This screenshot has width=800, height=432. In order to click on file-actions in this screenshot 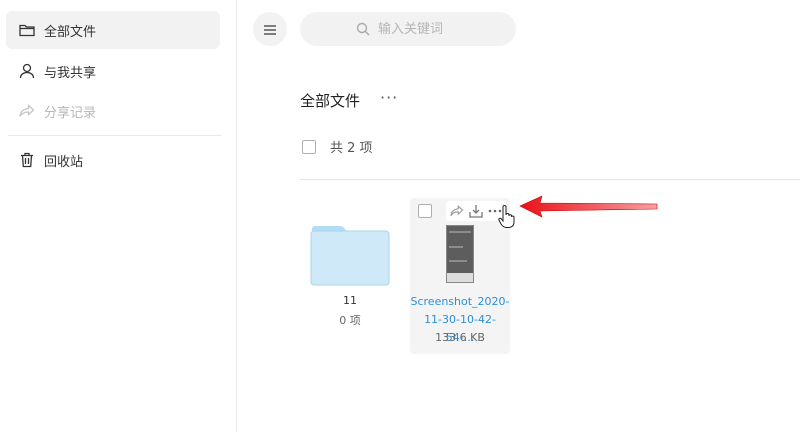, I will do `click(476, 211)`.